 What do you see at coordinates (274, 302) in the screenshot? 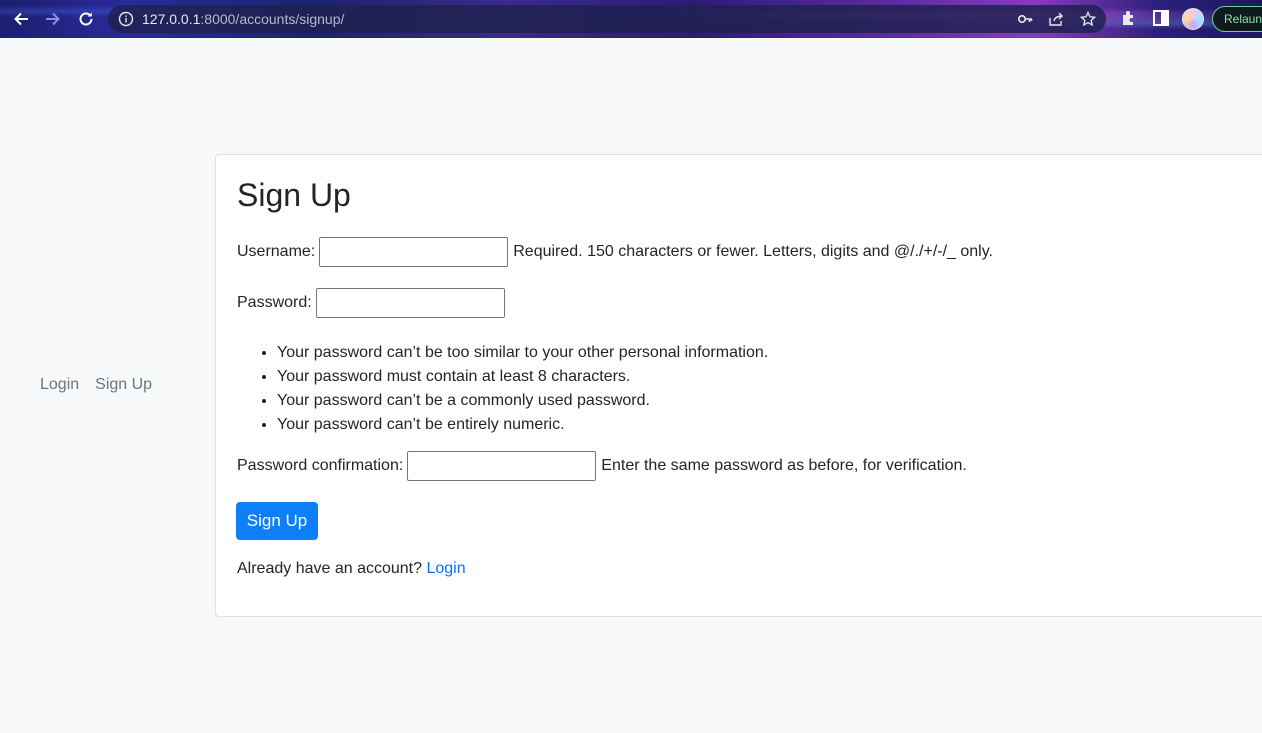
I see `password-label: Password:` at bounding box center [274, 302].